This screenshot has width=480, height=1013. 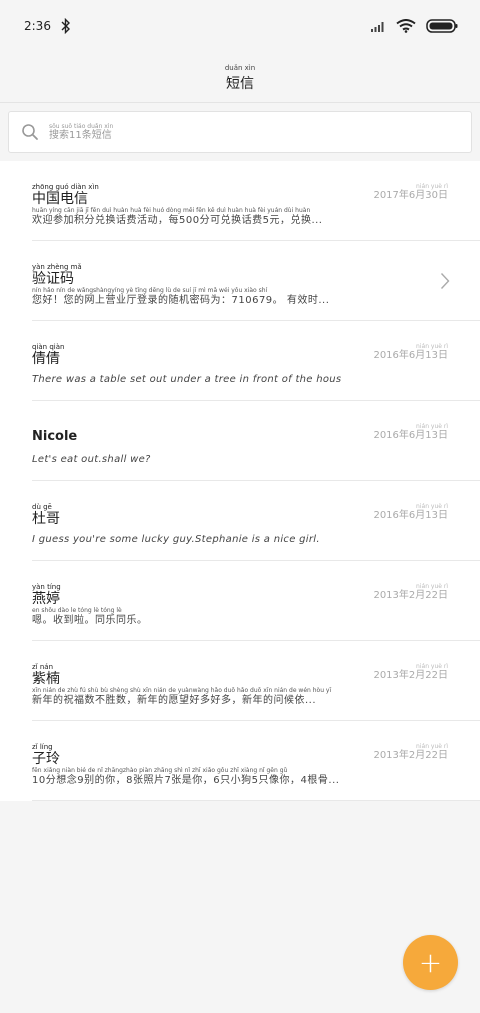 I want to click on signal-icon, so click(x=377, y=27).